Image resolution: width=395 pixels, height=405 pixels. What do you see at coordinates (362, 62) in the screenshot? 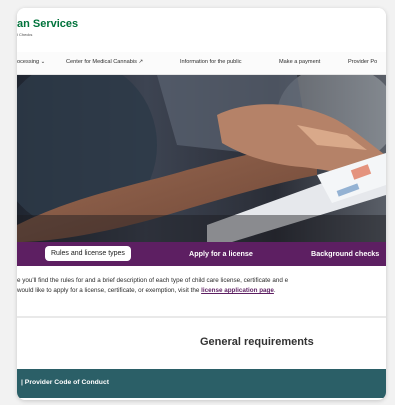
I see `nav-item-provider-portal: Provider Po` at bounding box center [362, 62].